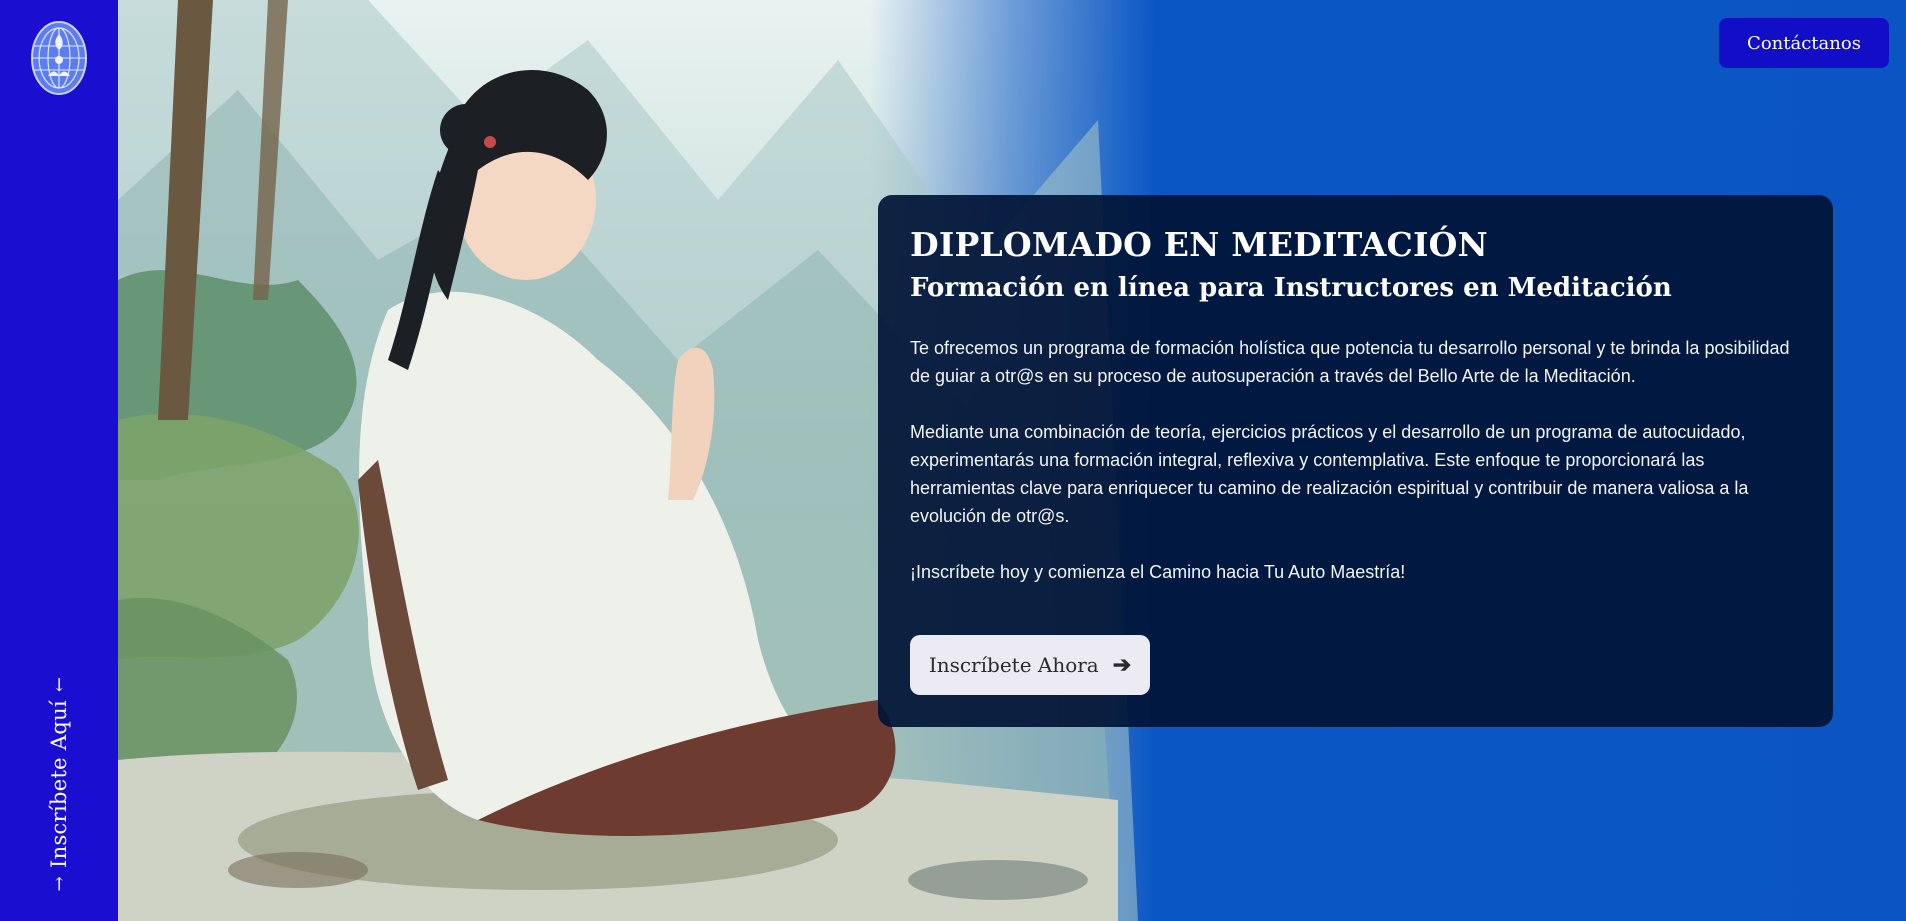 Image resolution: width=1906 pixels, height=921 pixels. Describe the element at coordinates (59, 684) in the screenshot. I see `arrow-left-icon: ←` at that location.